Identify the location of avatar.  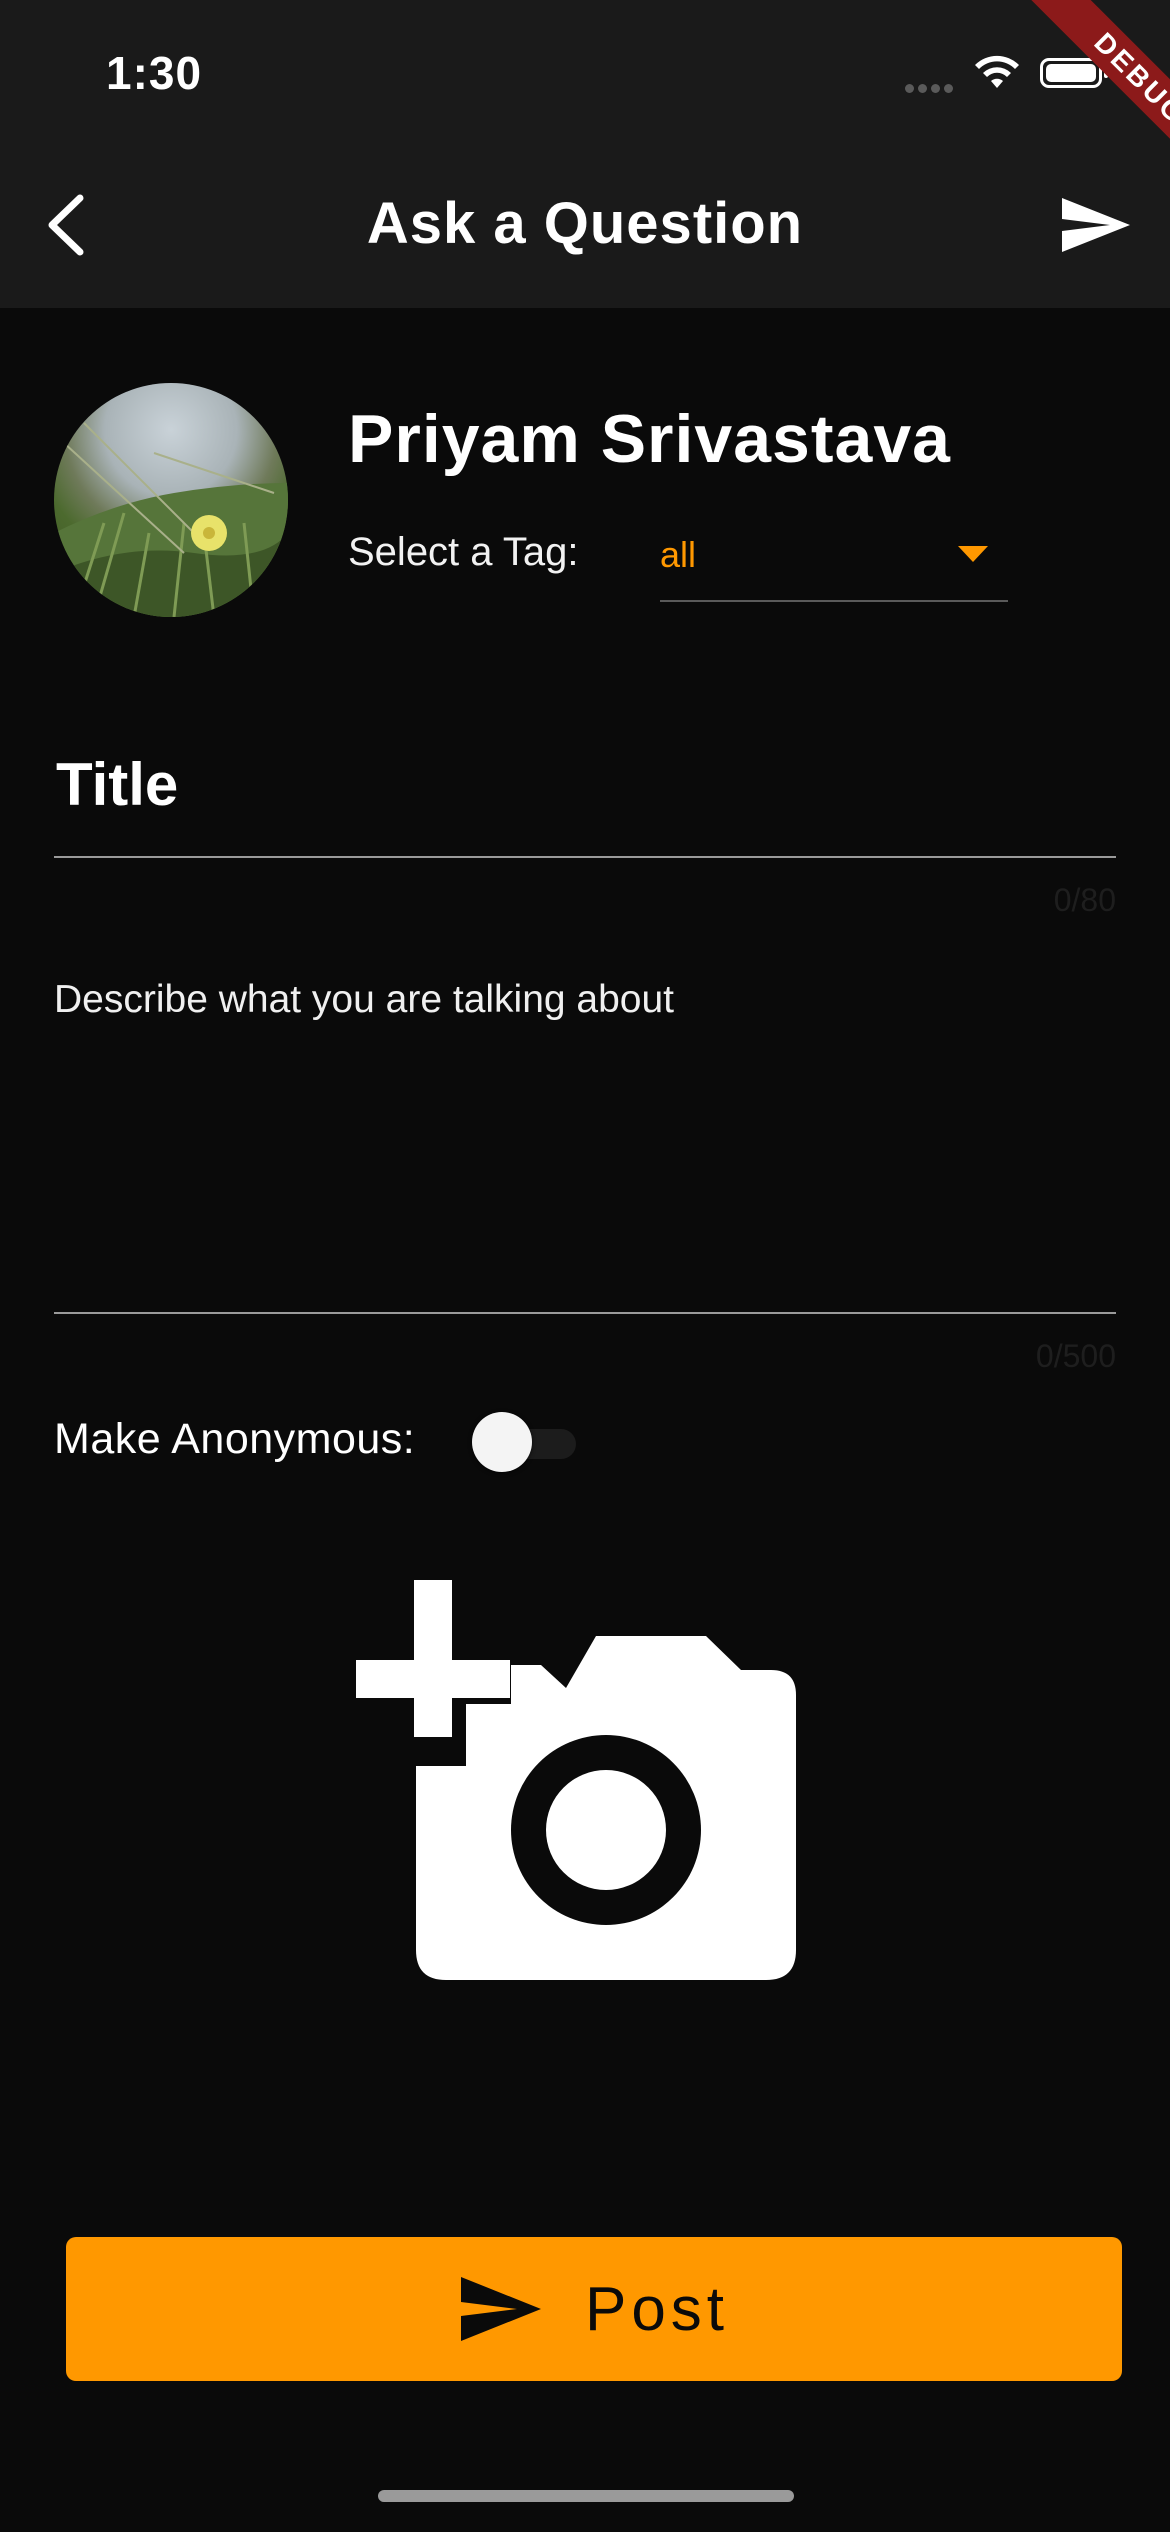
(171, 500).